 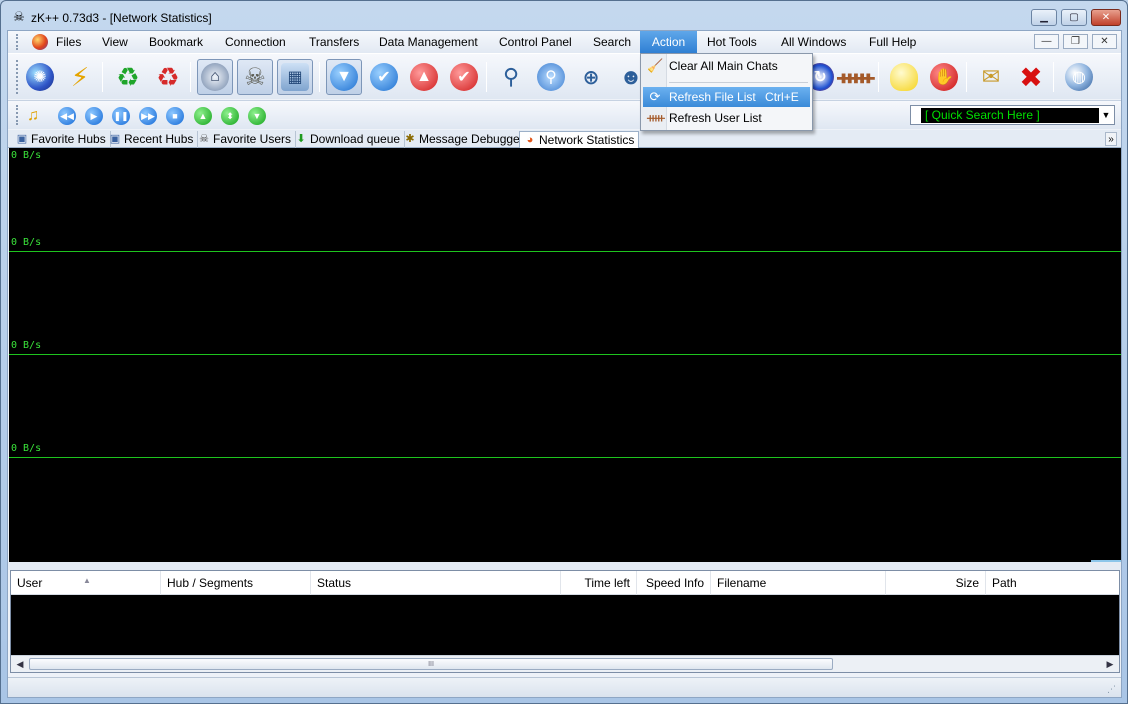 I want to click on chevron-down-icon: ▼, so click(x=1106, y=115).